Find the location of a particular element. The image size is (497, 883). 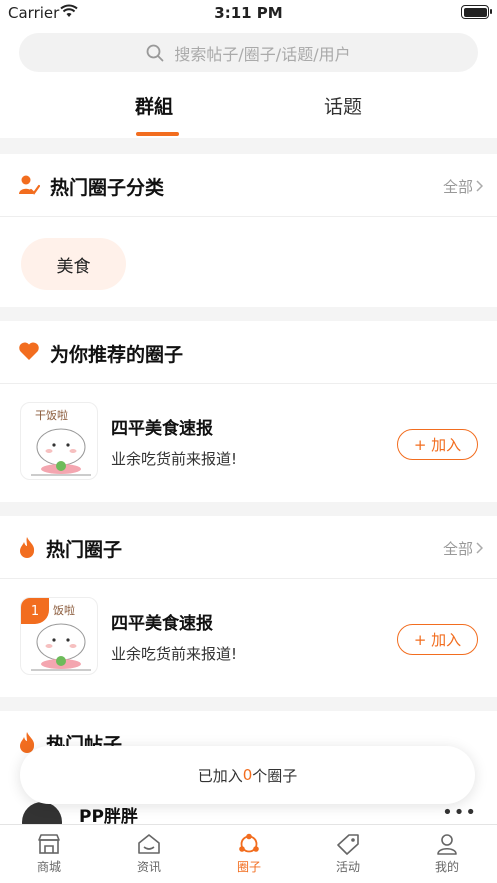

circle-icon is located at coordinates (249, 843).